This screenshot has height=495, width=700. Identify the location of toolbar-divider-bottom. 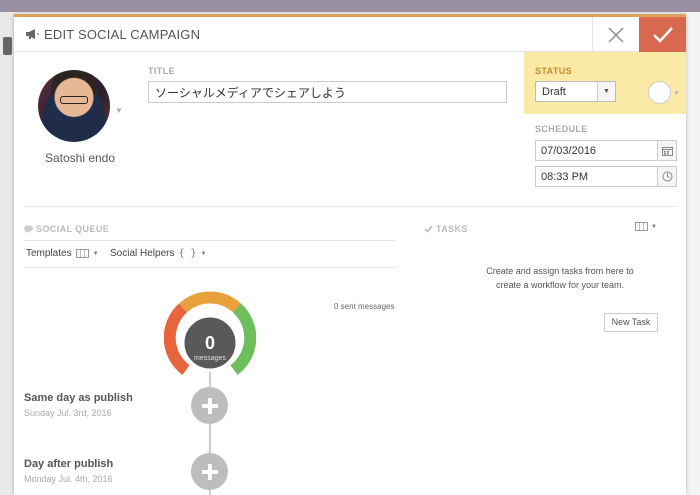
(210, 267).